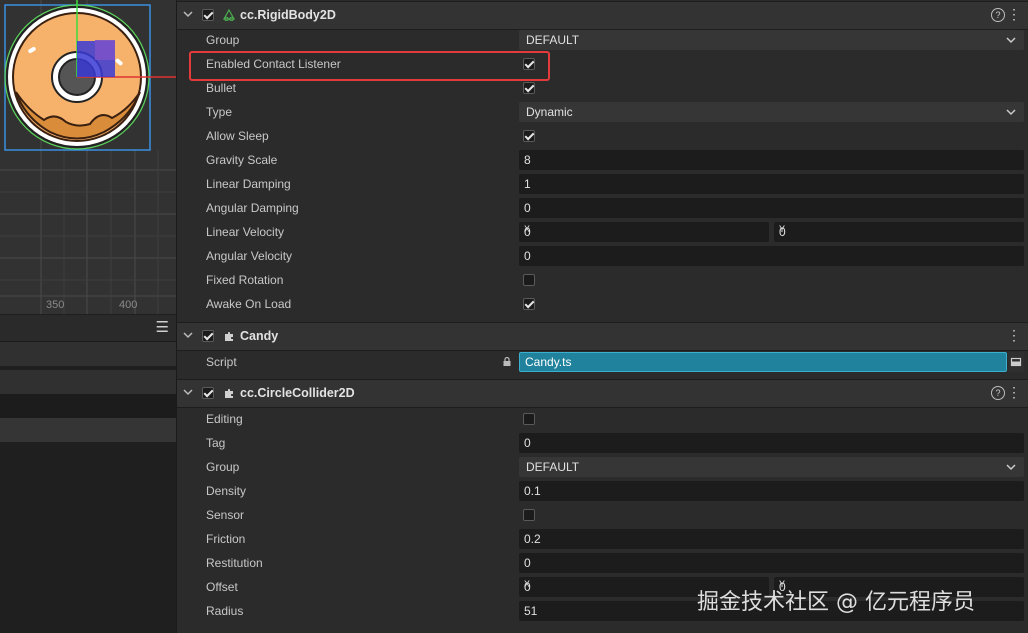 The width and height of the screenshot is (1028, 633). What do you see at coordinates (242, 160) in the screenshot?
I see `property-label: Gravity Scale` at bounding box center [242, 160].